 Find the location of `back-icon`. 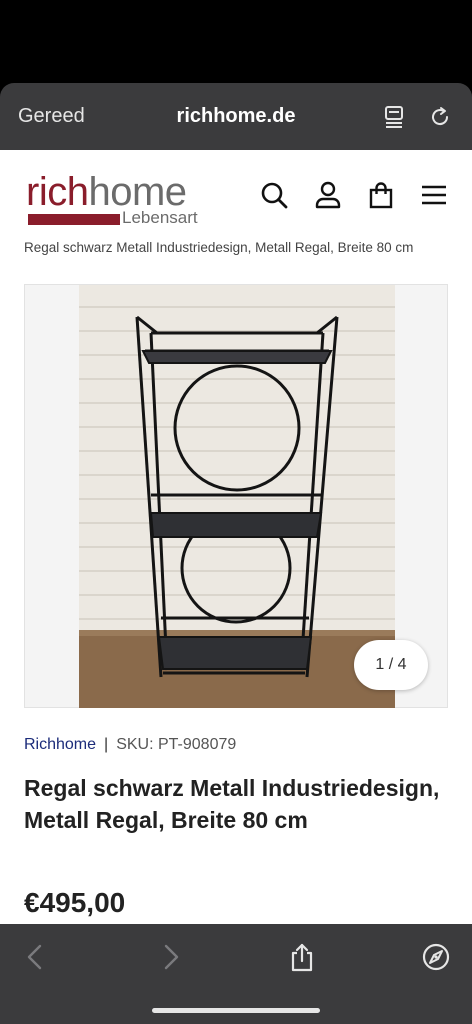

back-icon is located at coordinates (35, 957).